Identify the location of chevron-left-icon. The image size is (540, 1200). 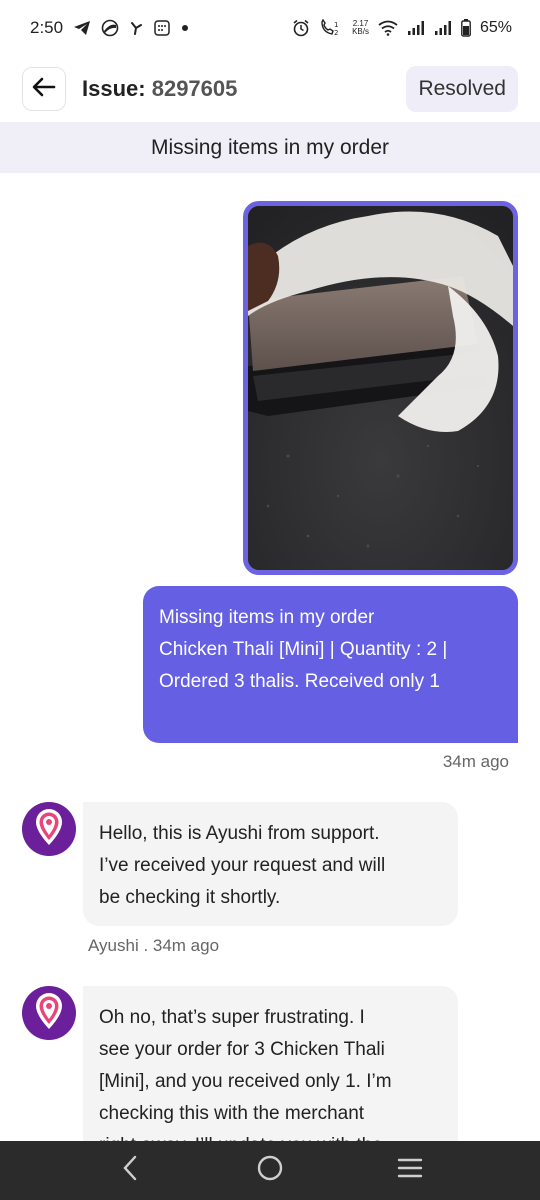
(130, 1170).